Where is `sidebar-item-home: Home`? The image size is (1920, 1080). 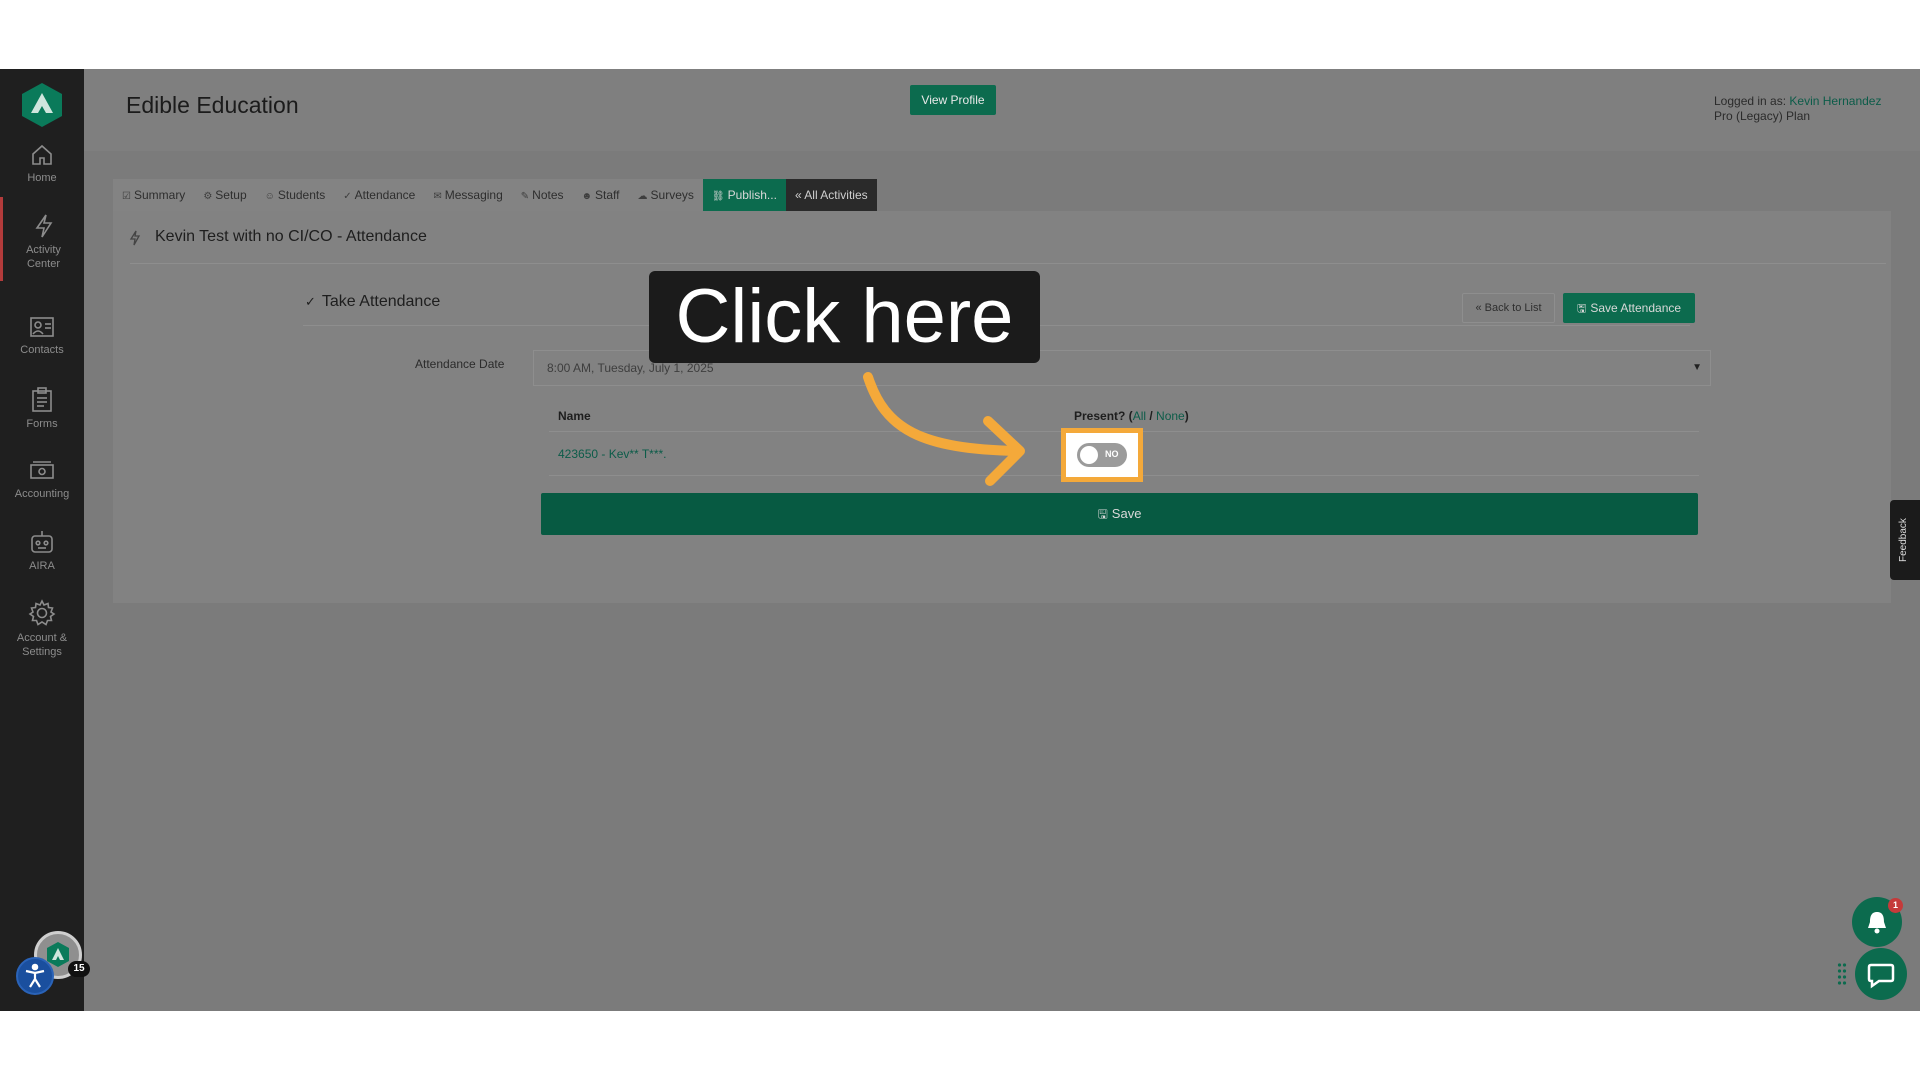
sidebar-item-home: Home is located at coordinates (42, 164).